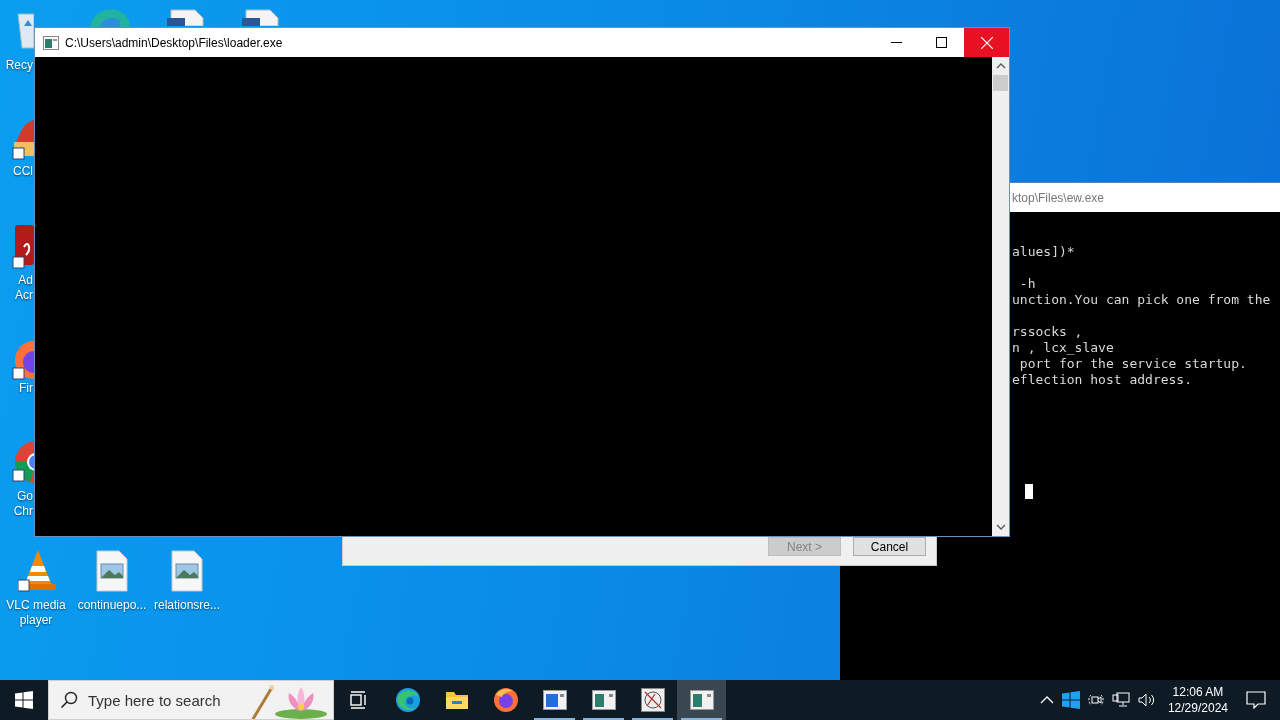 The image size is (1280, 720). I want to click on console-line: port for the service startup., so click(1133, 364).